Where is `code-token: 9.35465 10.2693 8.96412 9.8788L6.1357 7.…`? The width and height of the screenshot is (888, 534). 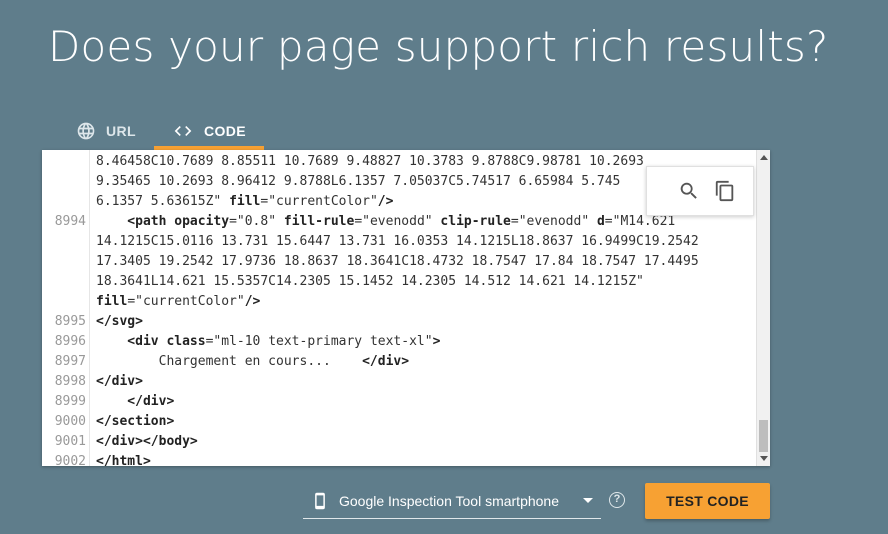 code-token: 9.35465 10.2693 8.96412 9.8788L6.1357 7.… is located at coordinates (358, 181).